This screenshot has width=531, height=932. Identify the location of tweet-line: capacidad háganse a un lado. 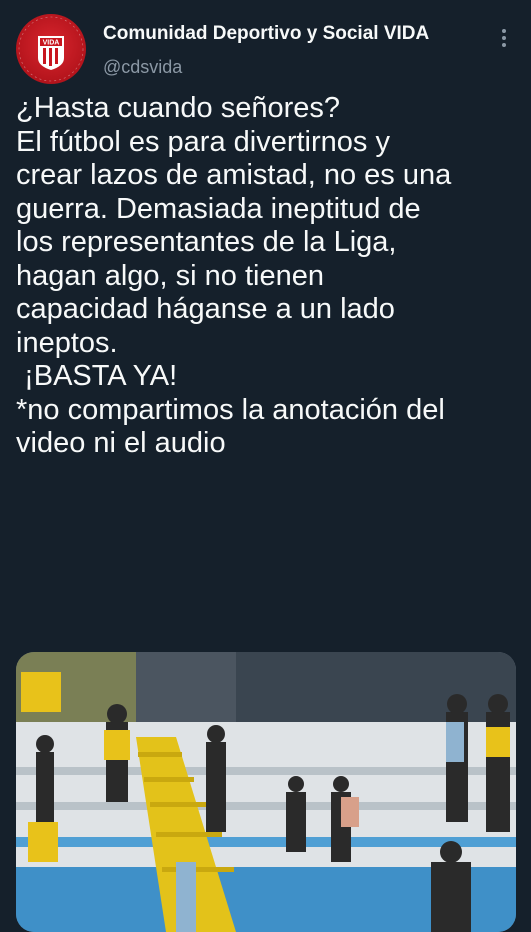
(205, 309).